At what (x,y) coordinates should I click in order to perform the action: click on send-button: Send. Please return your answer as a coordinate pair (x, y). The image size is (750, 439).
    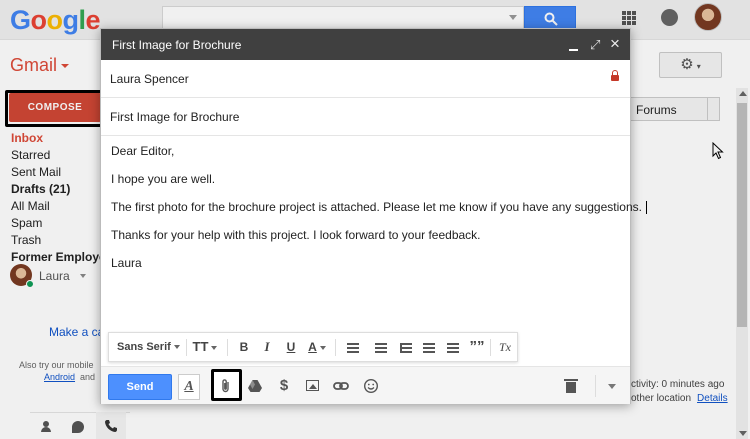
    Looking at the image, I should click on (140, 387).